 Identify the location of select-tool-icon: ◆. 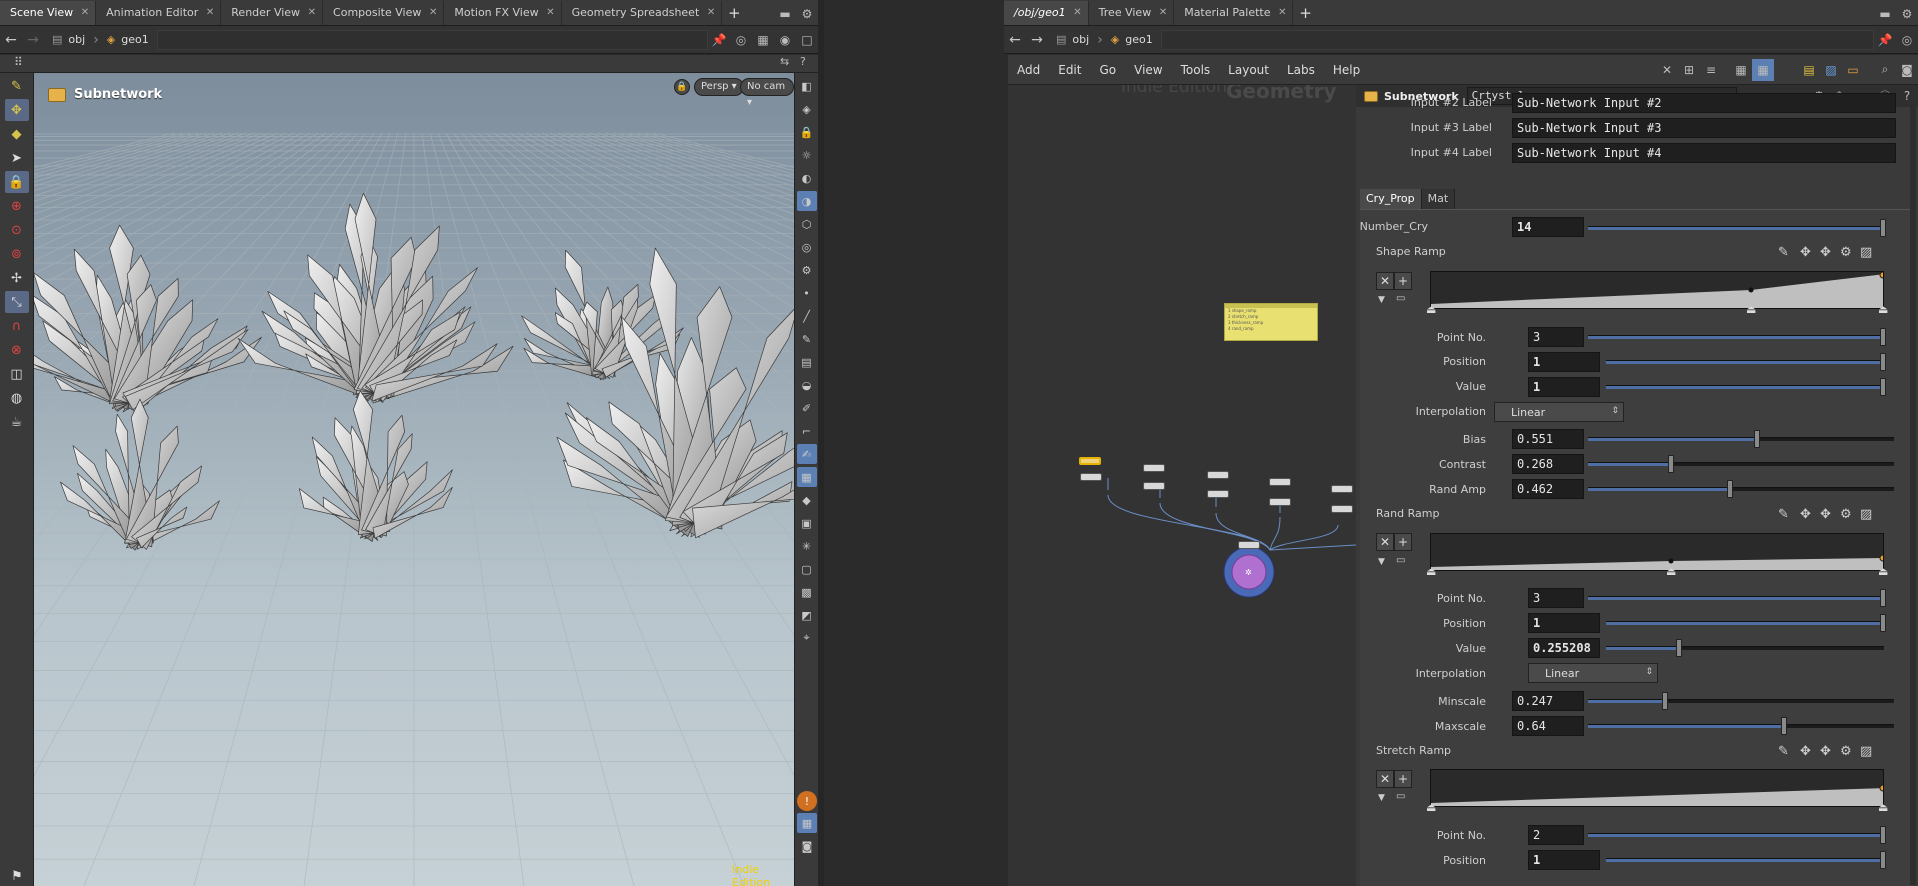
(17, 134).